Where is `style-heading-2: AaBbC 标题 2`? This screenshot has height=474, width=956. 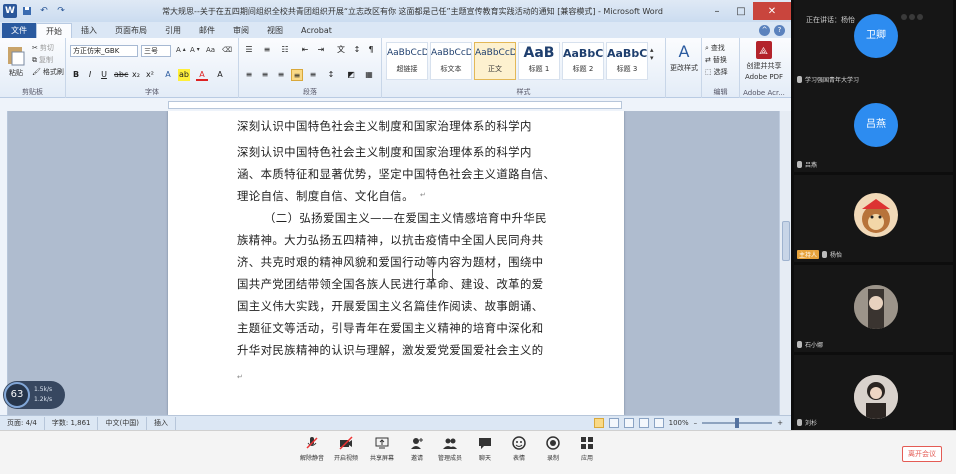
style-heading-2: AaBbC 标题 2 is located at coordinates (583, 61).